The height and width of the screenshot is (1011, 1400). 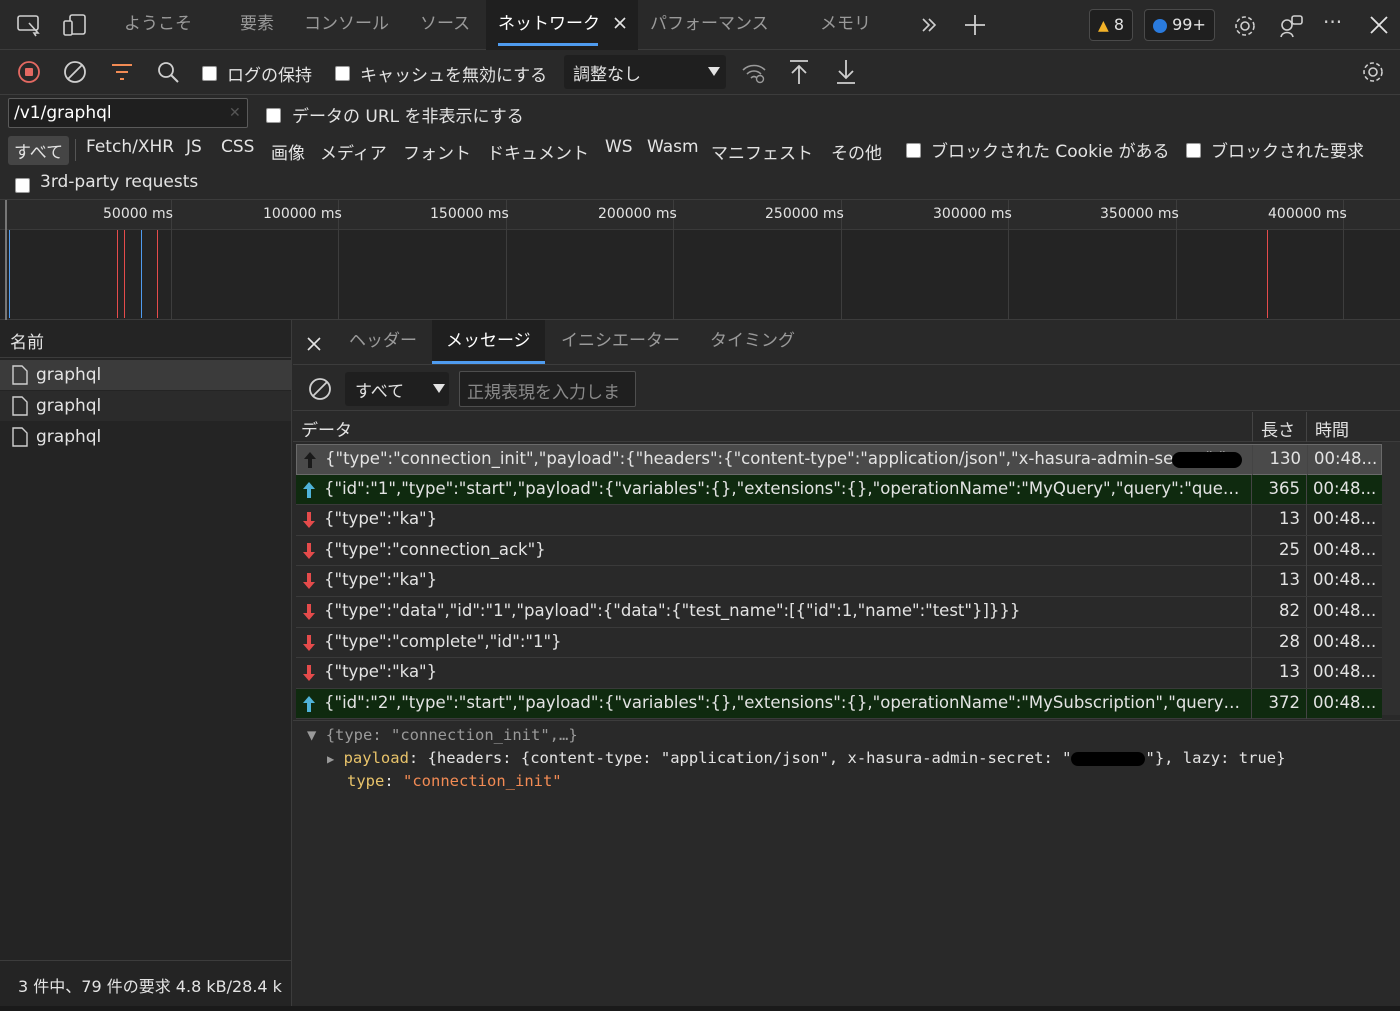 I want to click on close-devtools-icon, so click(x=1379, y=25).